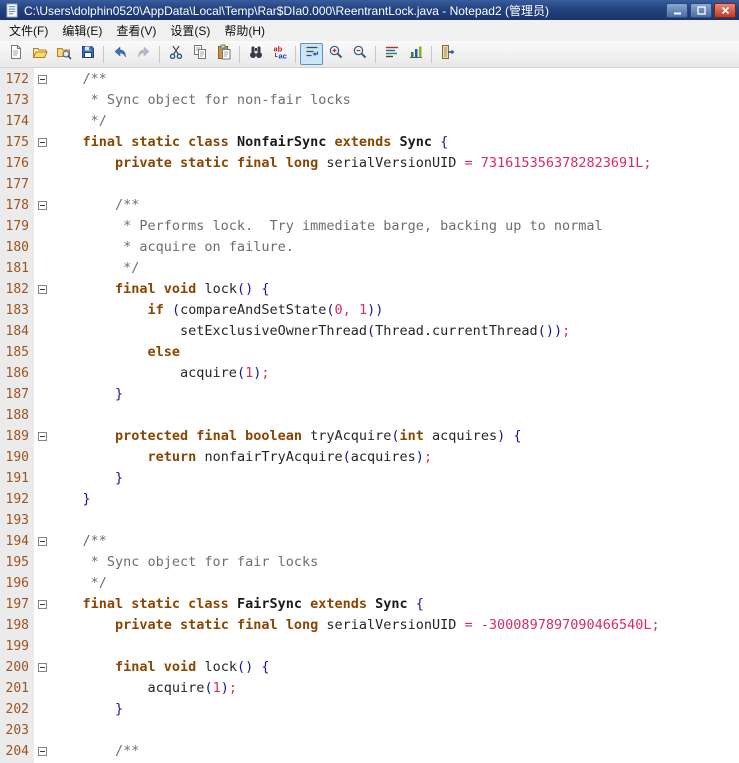  What do you see at coordinates (359, 54) in the screenshot?
I see `zoom-out-button` at bounding box center [359, 54].